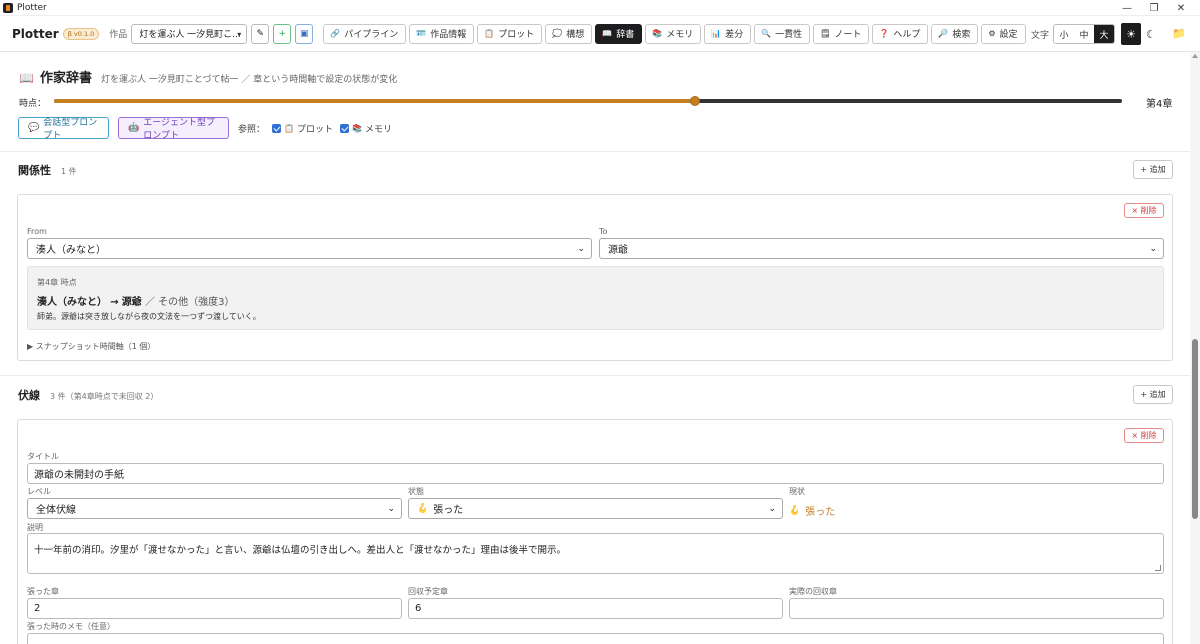 Image resolution: width=1200 pixels, height=644 pixels. I want to click on snapshot-timeline-toggle: ▶ スナップショット時間軸（1 個）, so click(91, 346).